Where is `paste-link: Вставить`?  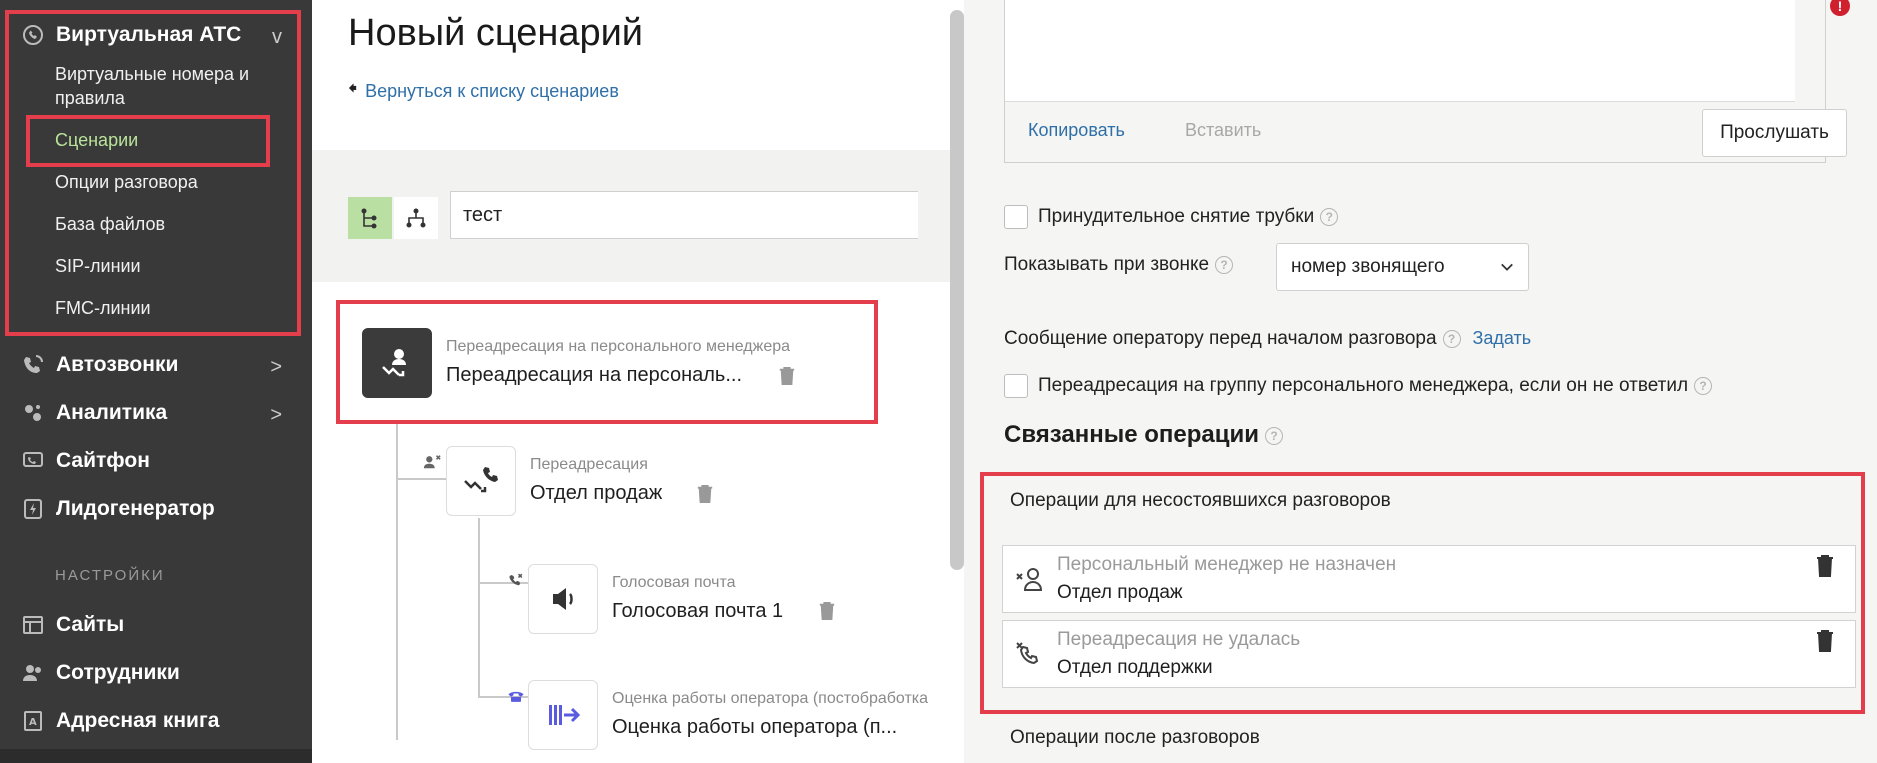 paste-link: Вставить is located at coordinates (1223, 130).